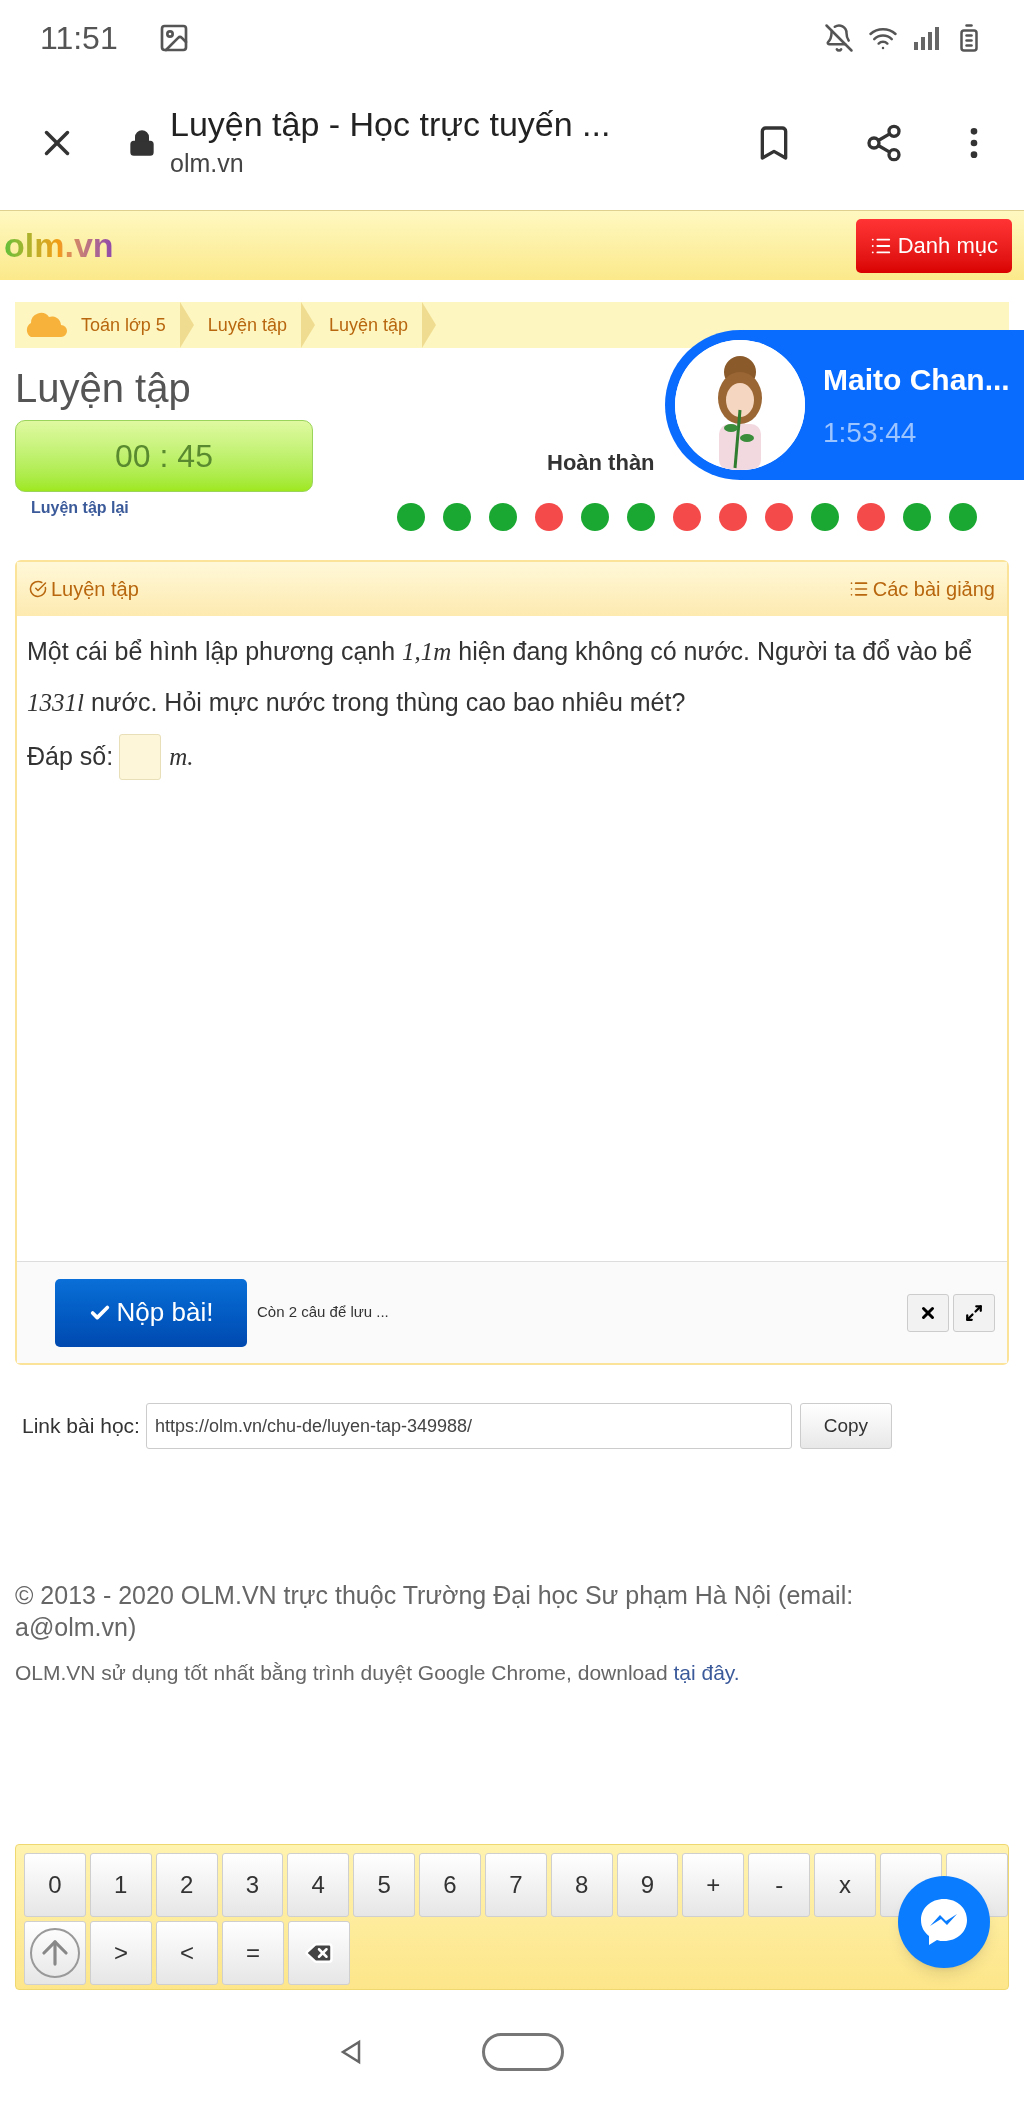 This screenshot has width=1024, height=2114. I want to click on progress-label: Hoàn thàn, so click(601, 463).